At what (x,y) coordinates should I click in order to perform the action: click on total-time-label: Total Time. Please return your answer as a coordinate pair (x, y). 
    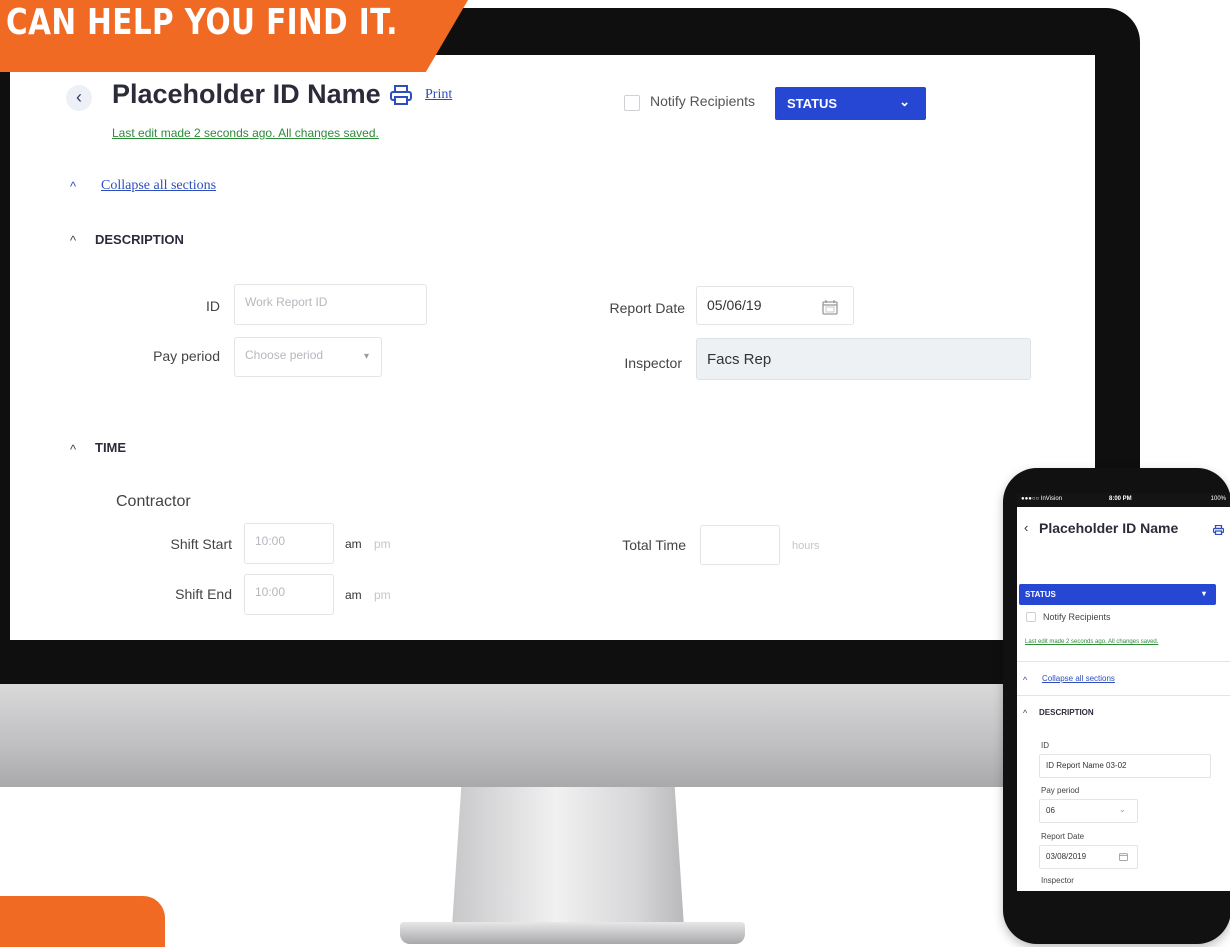
    Looking at the image, I should click on (654, 545).